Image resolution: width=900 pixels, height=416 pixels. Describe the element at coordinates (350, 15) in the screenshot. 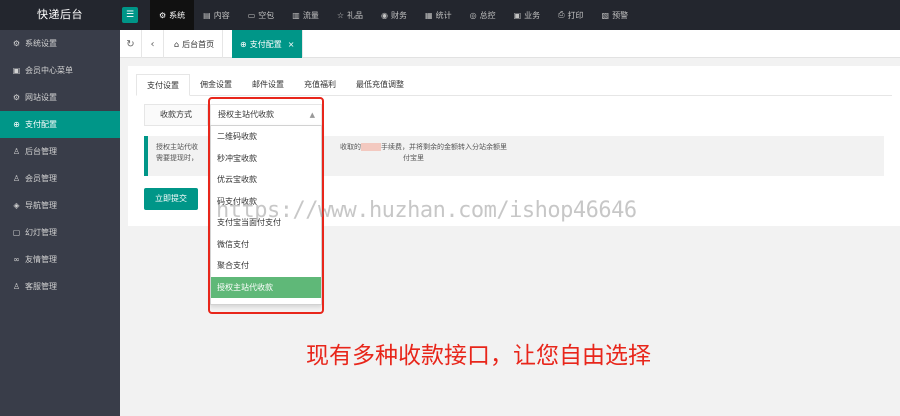

I see `topnav-gifts: ☆ 礼品` at that location.